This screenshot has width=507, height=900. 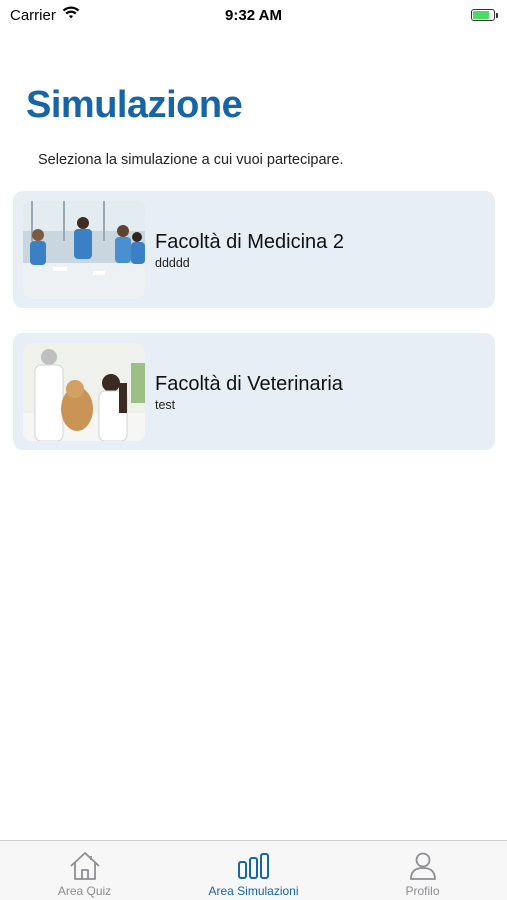 I want to click on medical-students-photo, so click(x=84, y=249).